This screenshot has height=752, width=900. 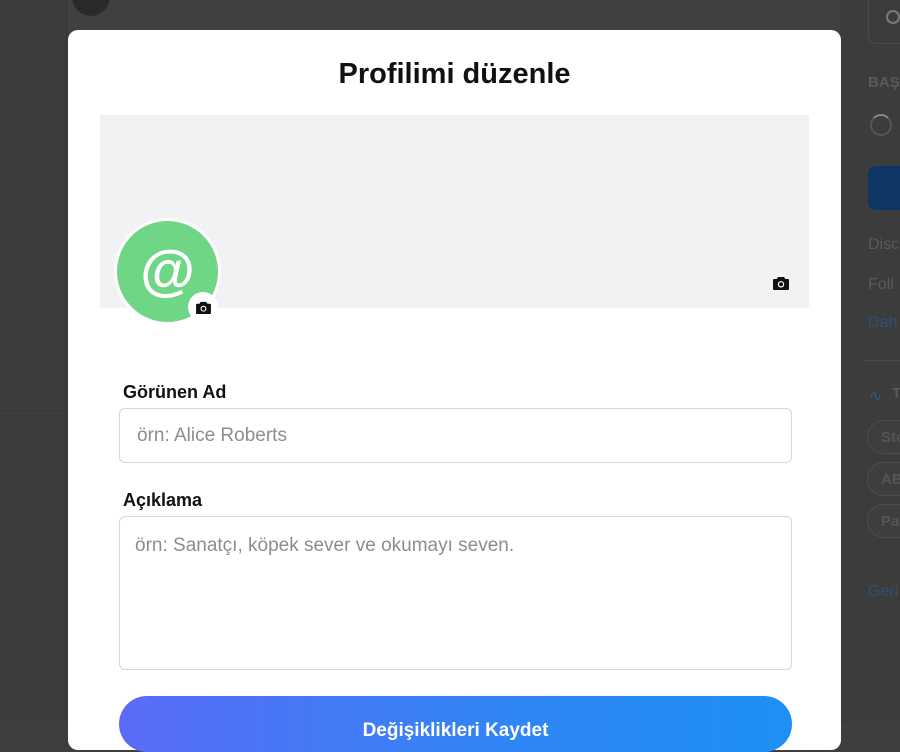 I want to click on sidebar-primary-button, so click(x=884, y=188).